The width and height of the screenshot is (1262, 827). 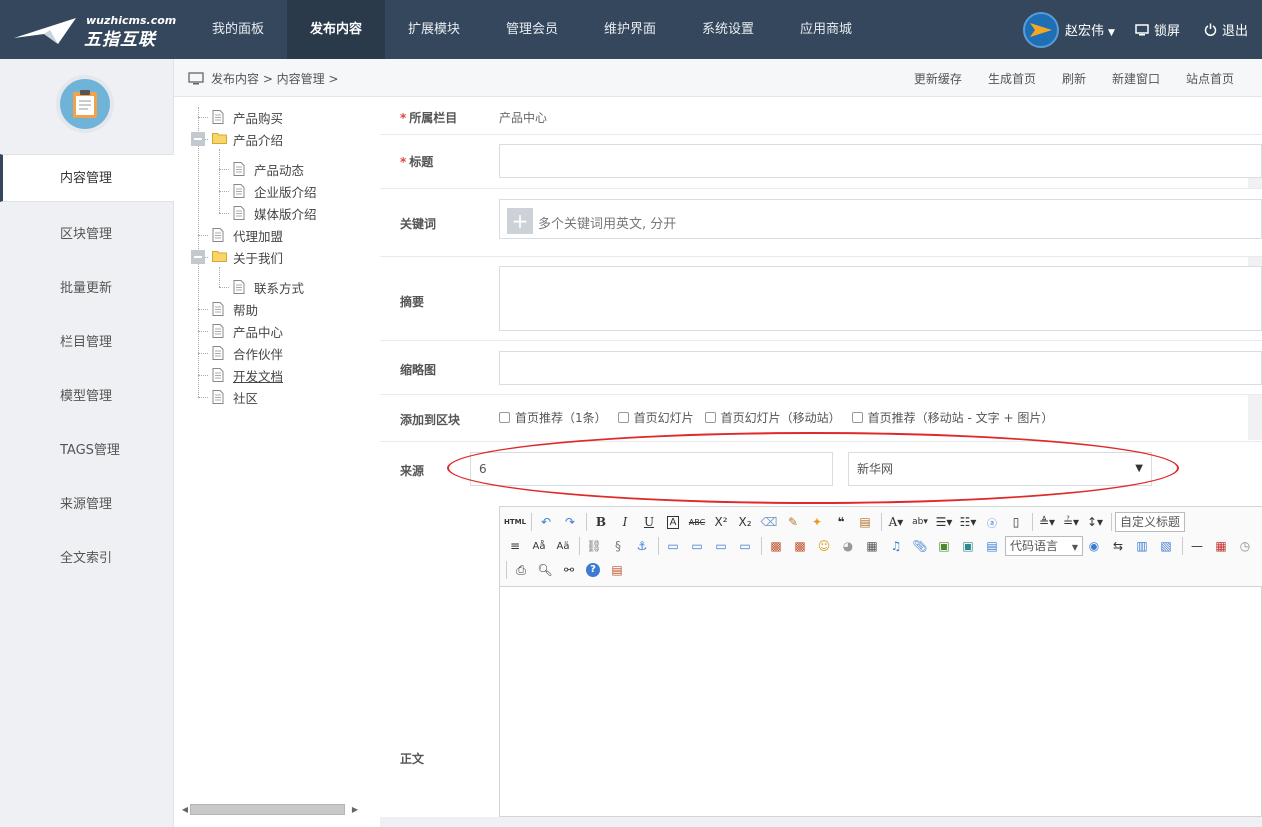 What do you see at coordinates (618, 546) in the screenshot?
I see `unlink-icon: §` at bounding box center [618, 546].